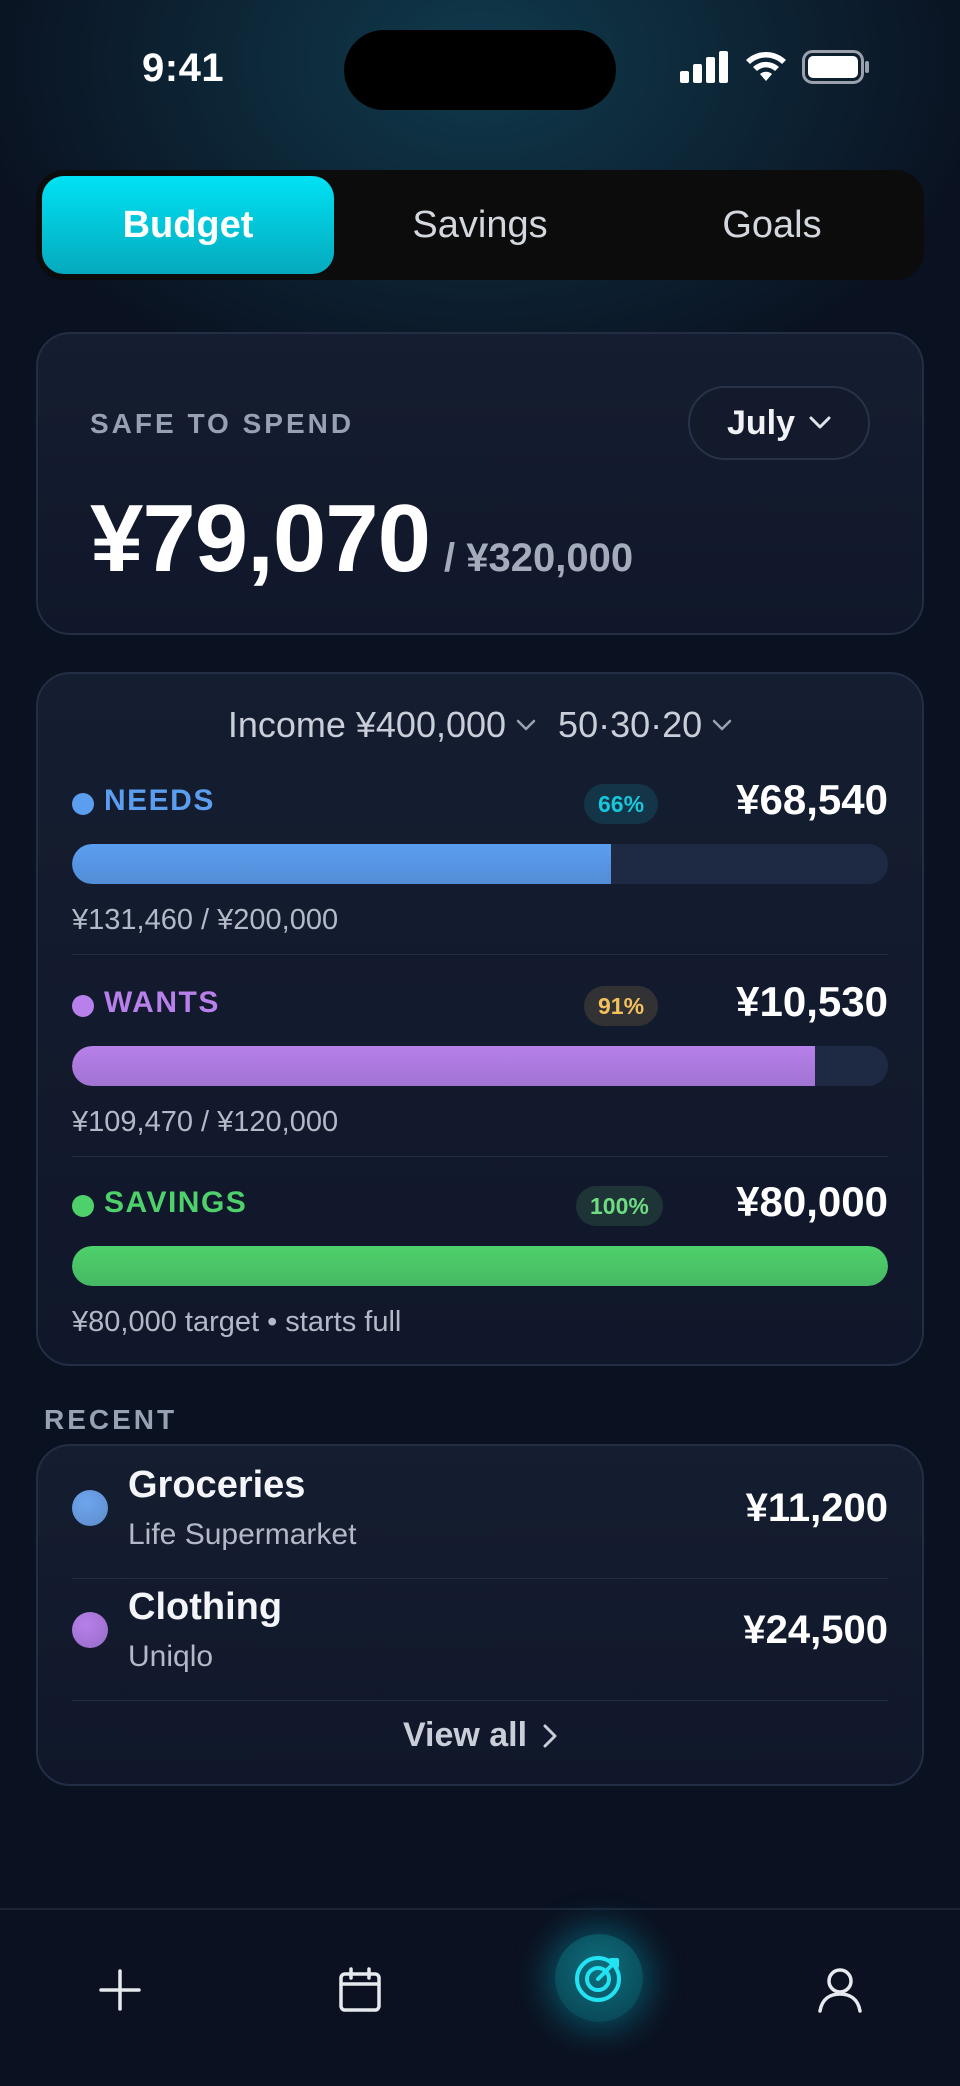 The width and height of the screenshot is (960, 2086). What do you see at coordinates (621, 1006) in the screenshot?
I see `percent-badge: 91%` at bounding box center [621, 1006].